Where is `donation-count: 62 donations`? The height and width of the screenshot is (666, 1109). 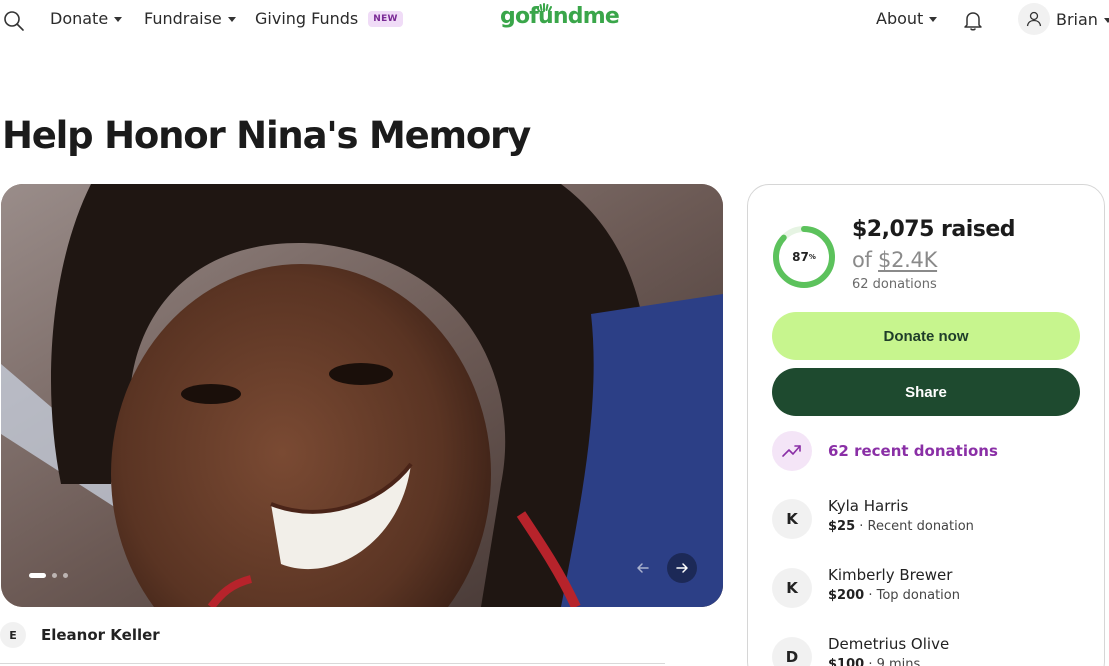
donation-count: 62 donations is located at coordinates (894, 284).